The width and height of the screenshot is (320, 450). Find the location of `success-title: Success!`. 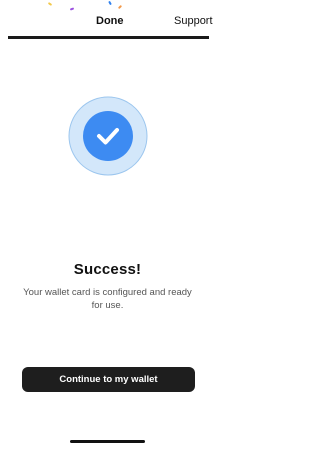

success-title: Success! is located at coordinates (107, 269).